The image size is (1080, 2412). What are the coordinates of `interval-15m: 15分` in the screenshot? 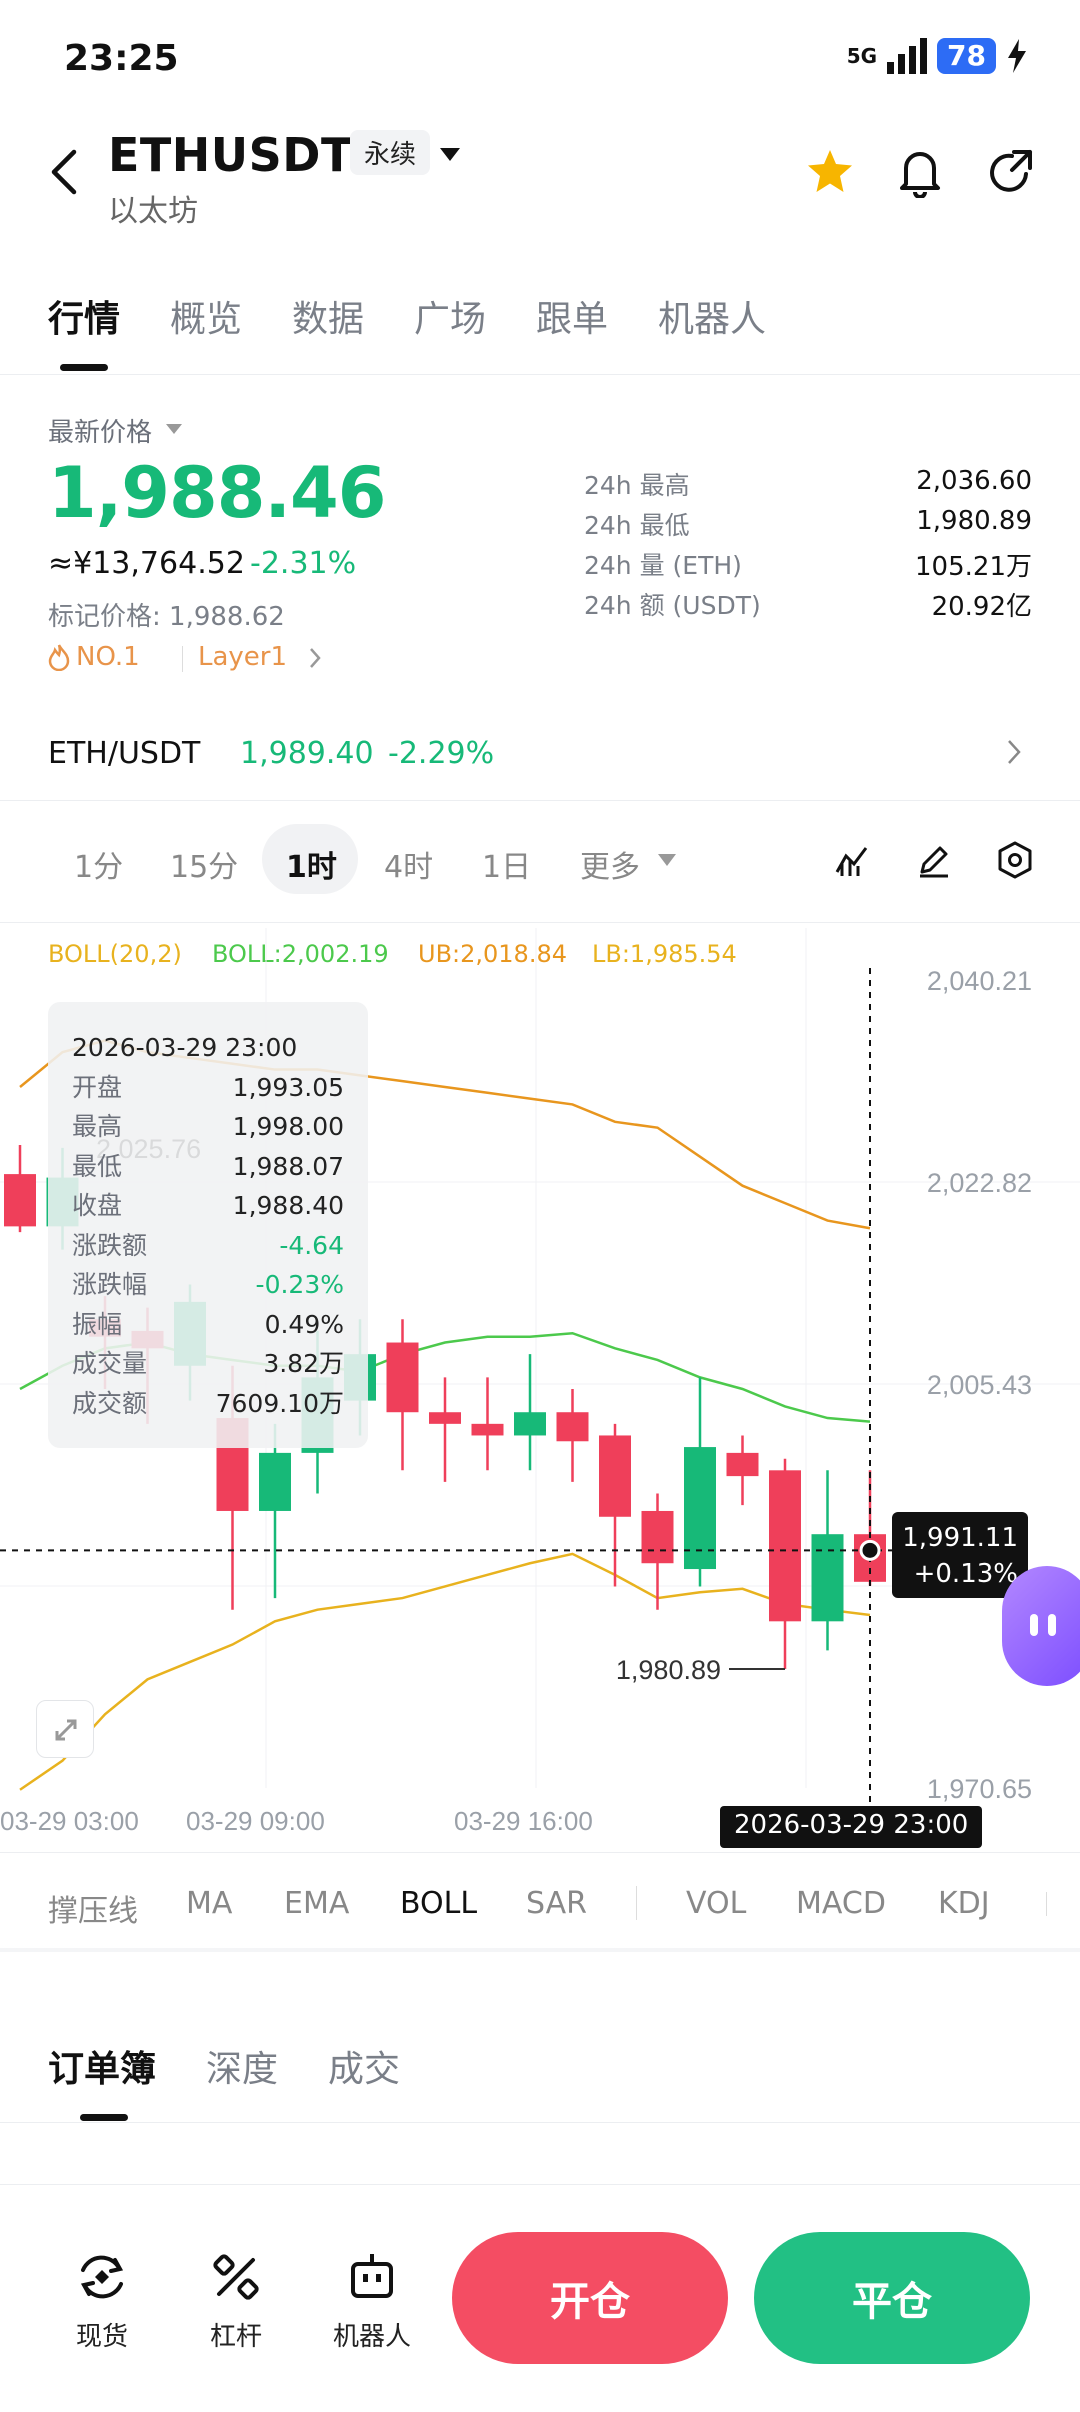 It's located at (204, 864).